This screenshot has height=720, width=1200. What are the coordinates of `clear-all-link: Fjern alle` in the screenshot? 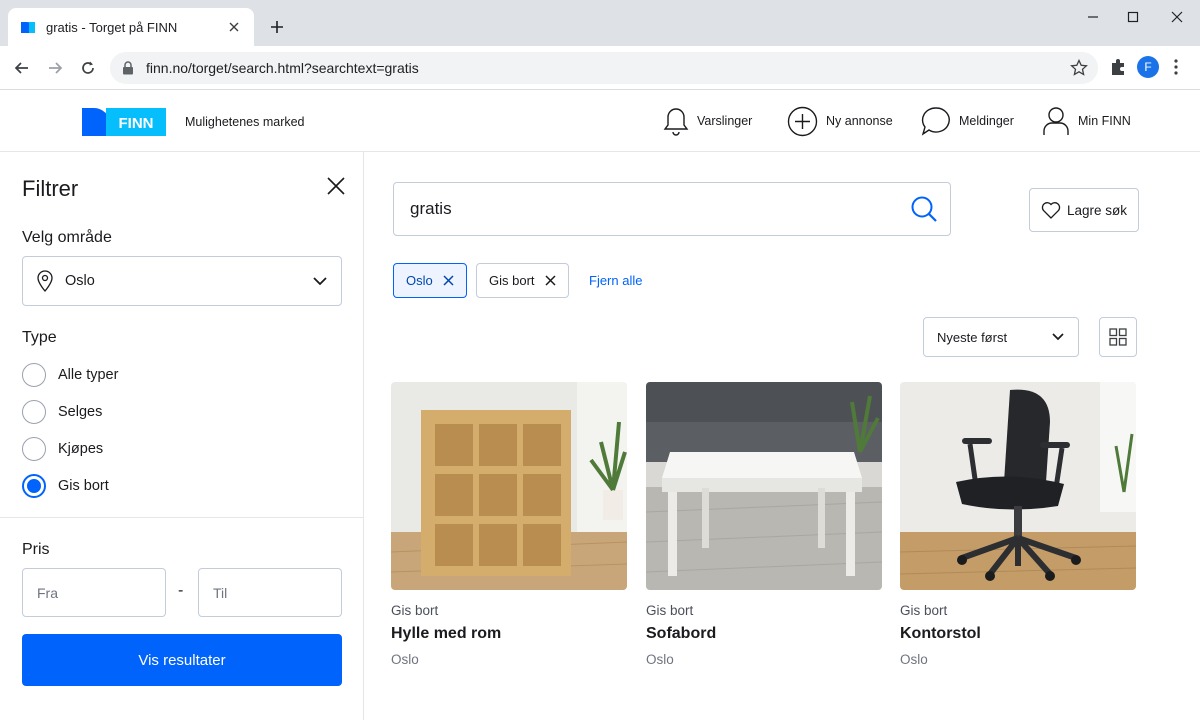 It's located at (615, 280).